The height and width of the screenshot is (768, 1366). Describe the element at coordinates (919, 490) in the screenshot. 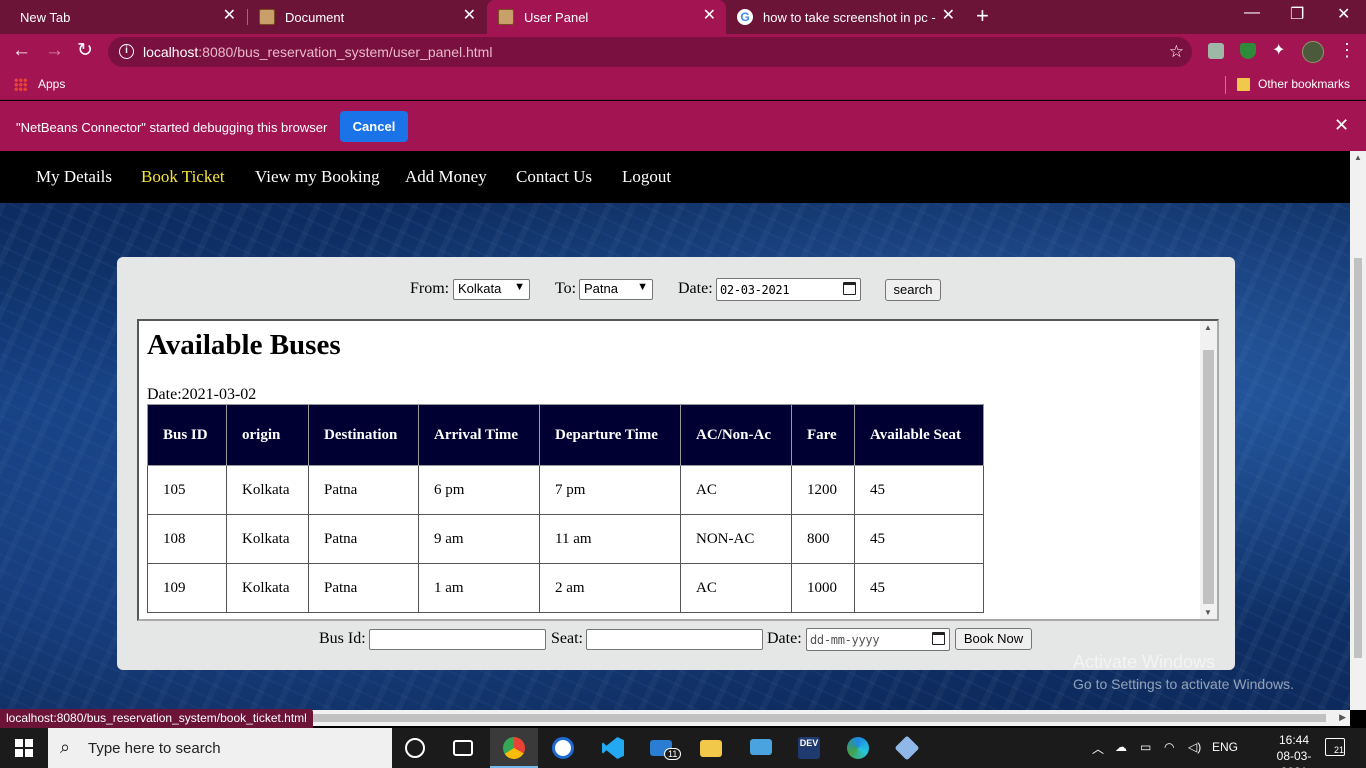

I see `cell-available-seat: 45` at that location.